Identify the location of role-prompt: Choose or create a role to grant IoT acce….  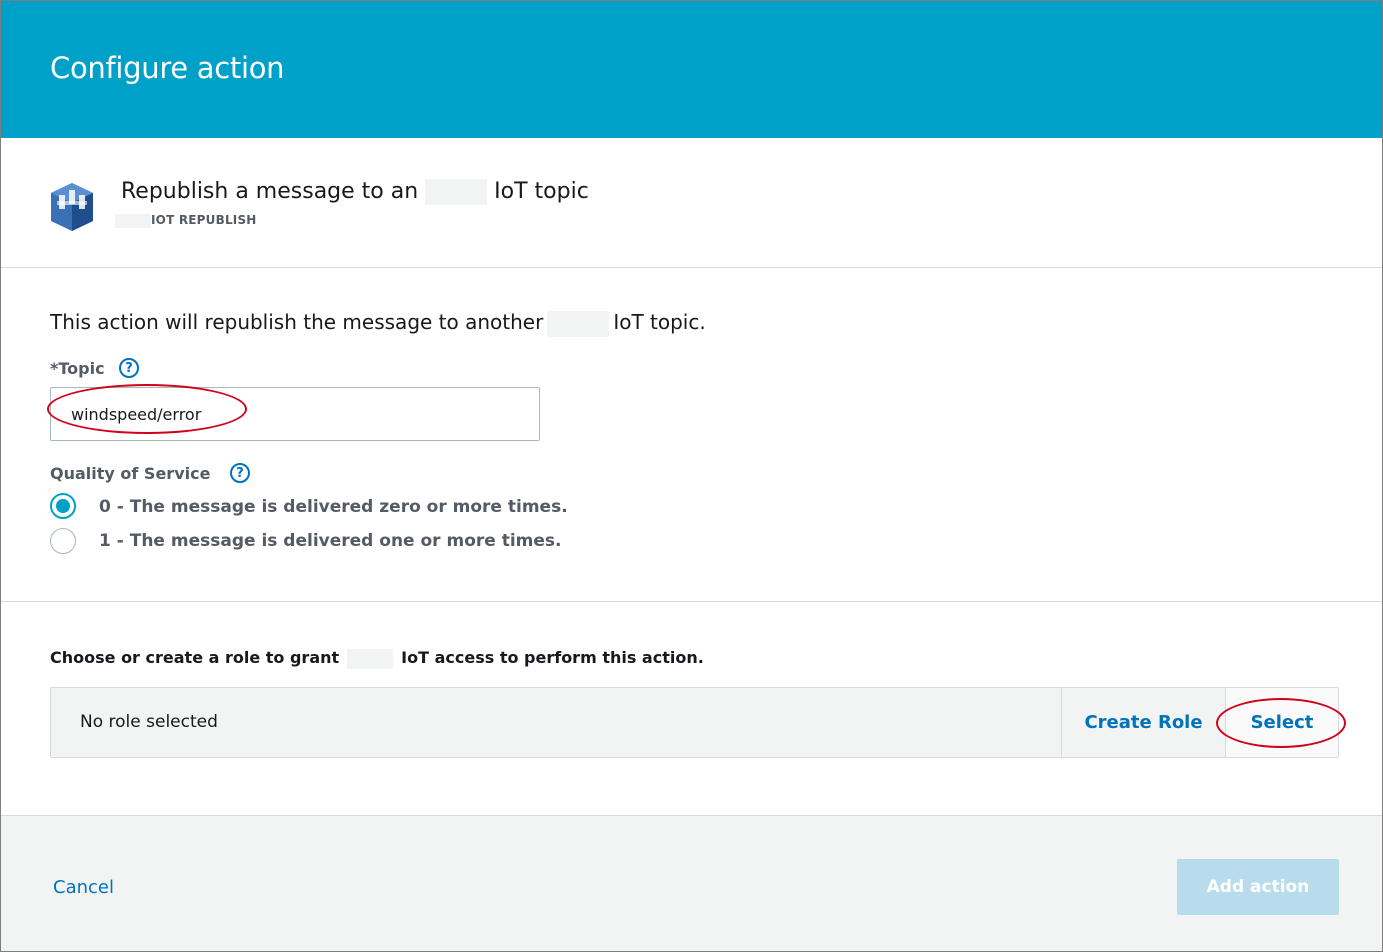
(377, 658).